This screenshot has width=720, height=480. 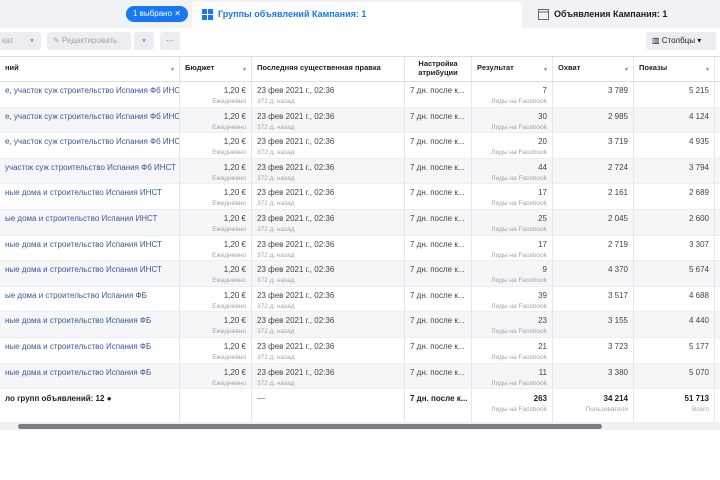 I want to click on ad-icon, so click(x=543, y=15).